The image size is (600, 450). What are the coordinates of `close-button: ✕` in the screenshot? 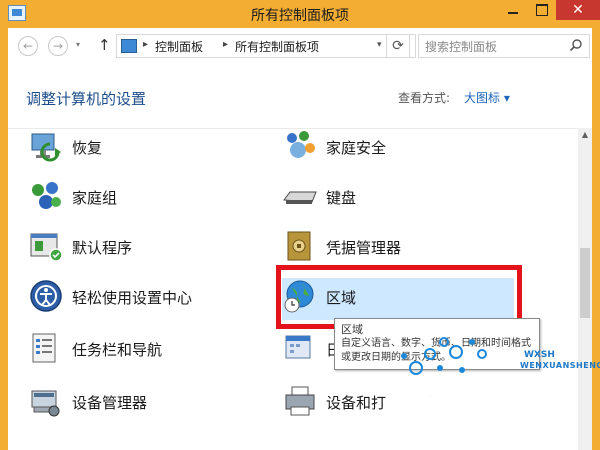 It's located at (578, 10).